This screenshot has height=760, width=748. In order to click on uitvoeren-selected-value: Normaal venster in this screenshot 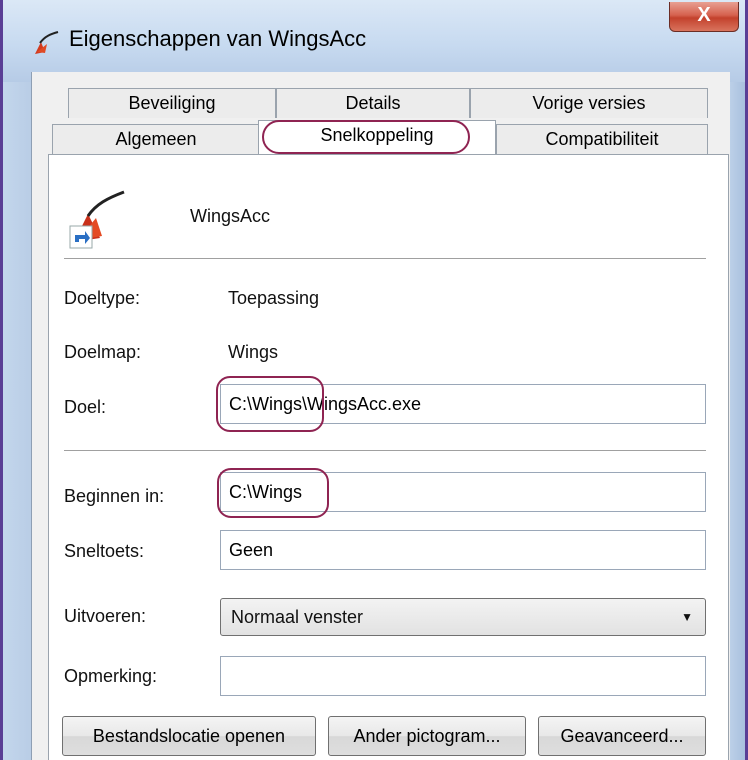, I will do `click(297, 617)`.